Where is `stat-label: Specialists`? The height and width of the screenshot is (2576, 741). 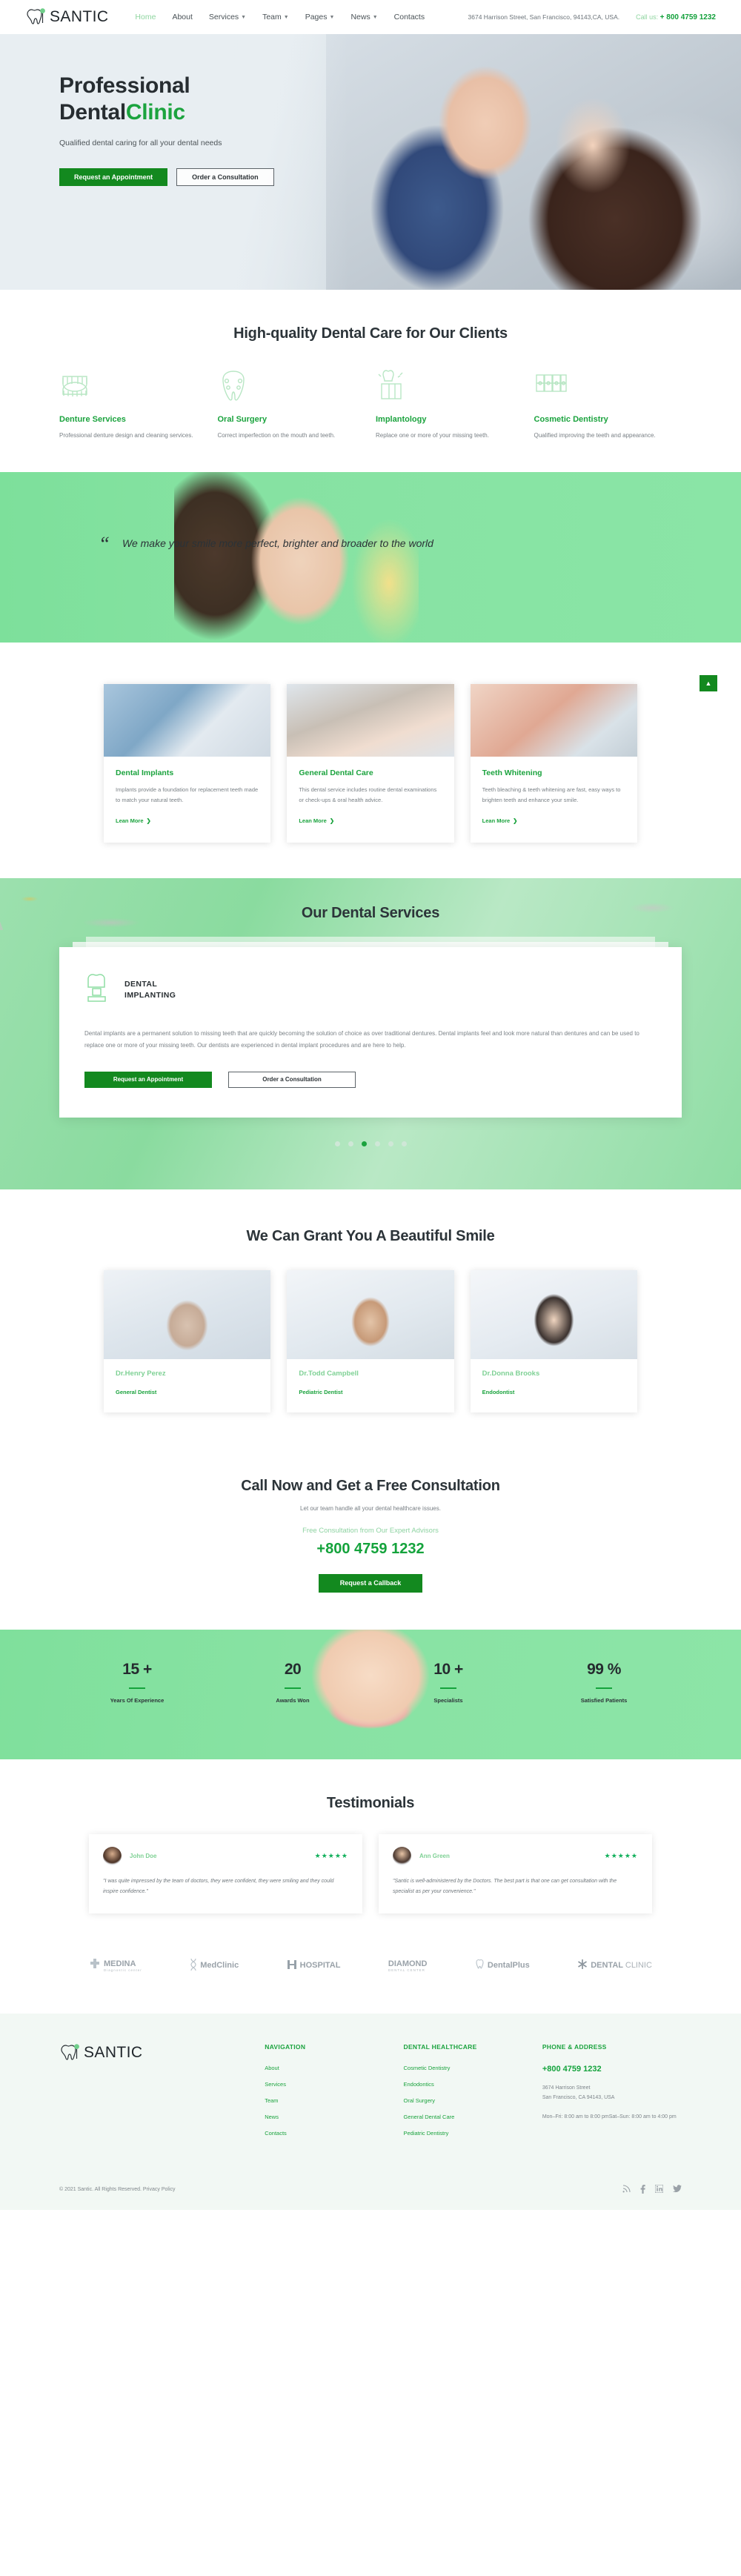
stat-label: Specialists is located at coordinates (448, 1700).